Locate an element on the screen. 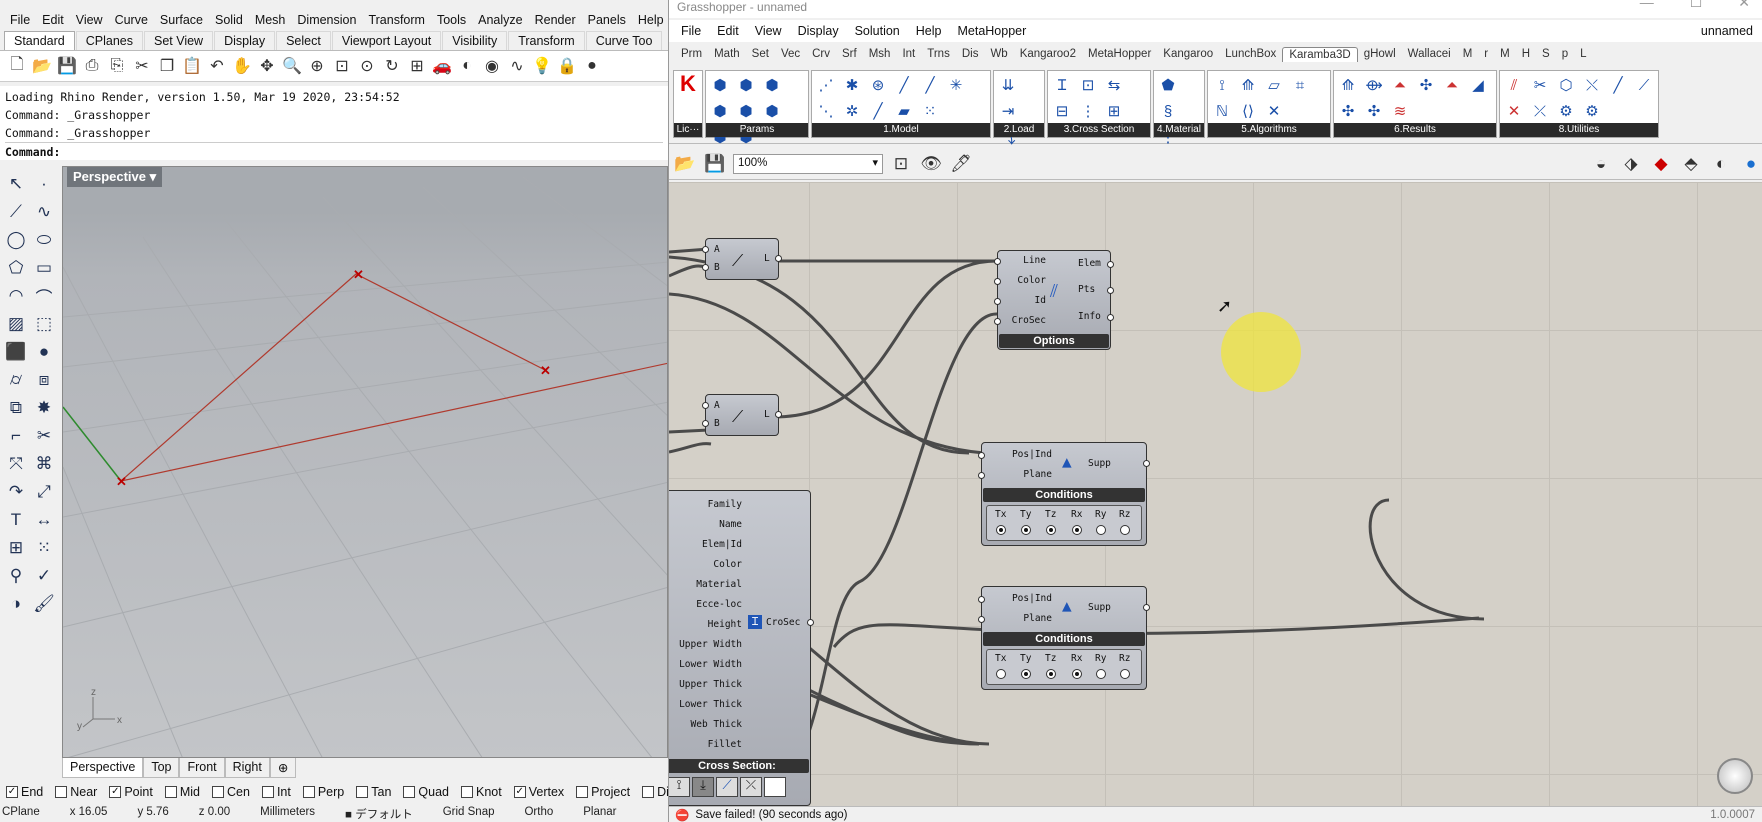  boolean-icon: ⧉ is located at coordinates (16, 408).